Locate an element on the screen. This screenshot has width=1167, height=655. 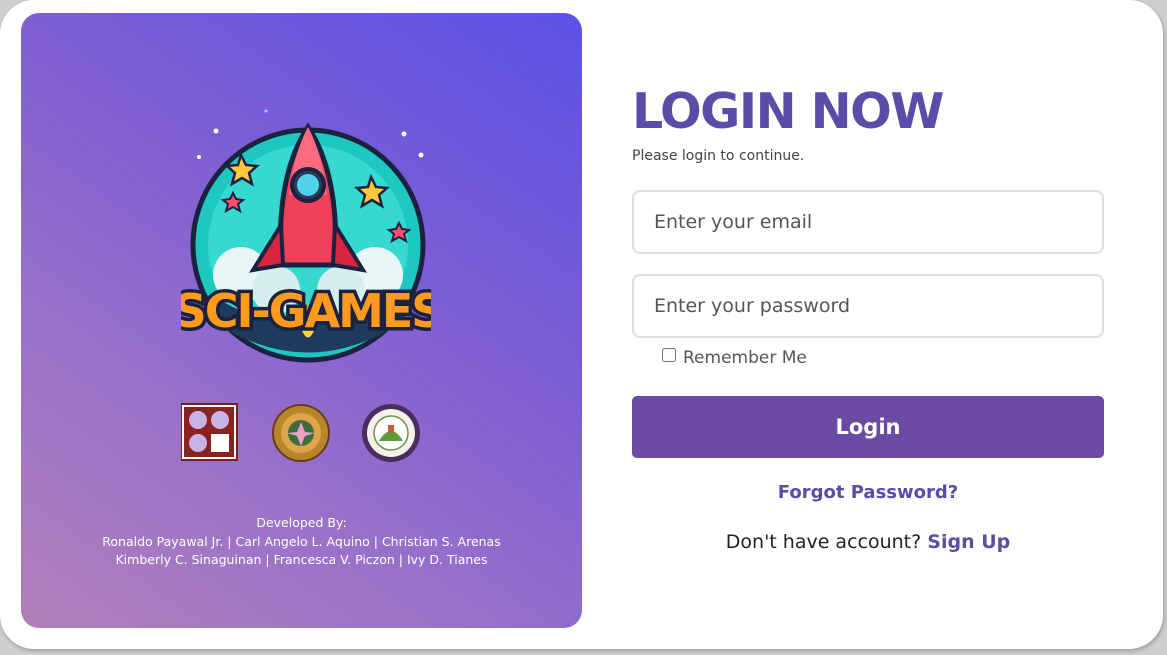
partner-logo-3-icon is located at coordinates (391, 433).